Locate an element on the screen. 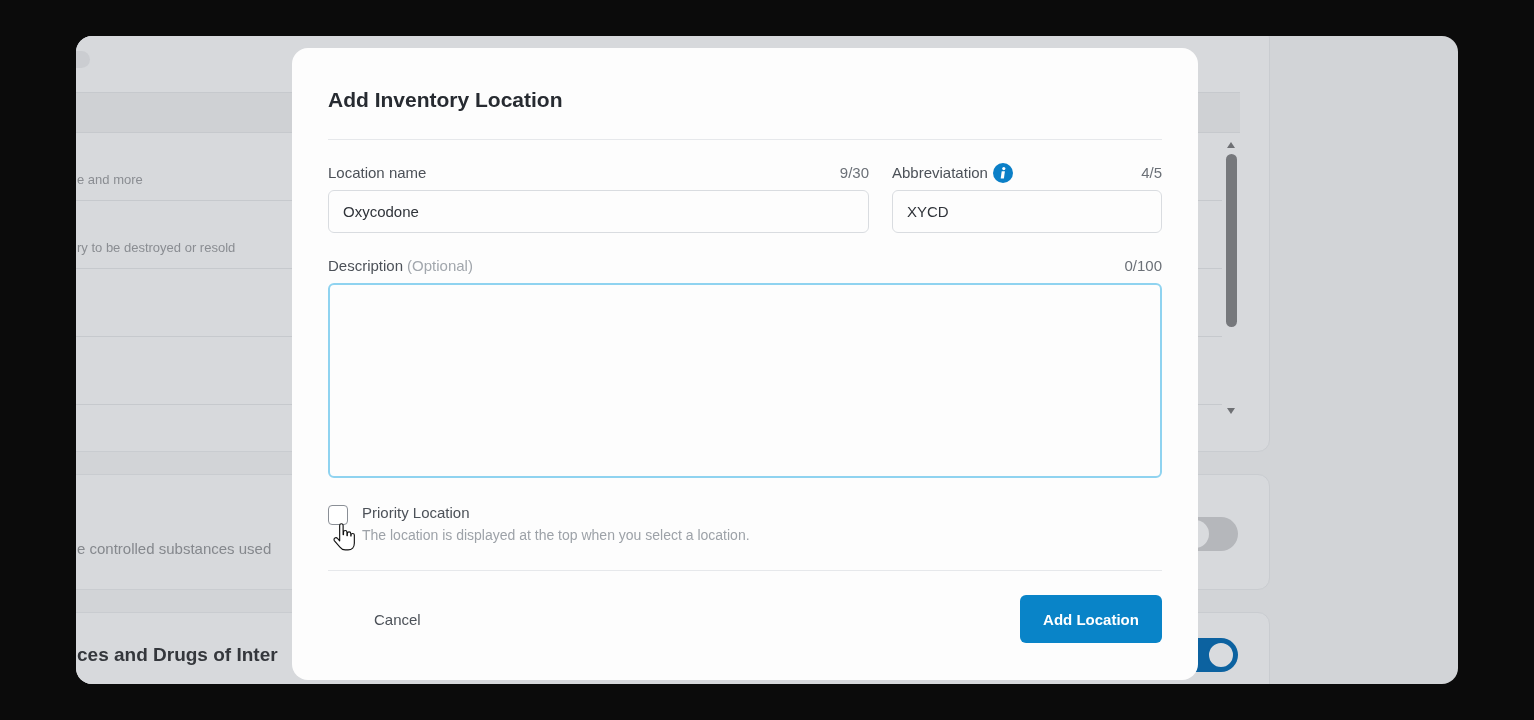 This screenshot has width=1534, height=720. character-counter: 9/30 is located at coordinates (854, 173).